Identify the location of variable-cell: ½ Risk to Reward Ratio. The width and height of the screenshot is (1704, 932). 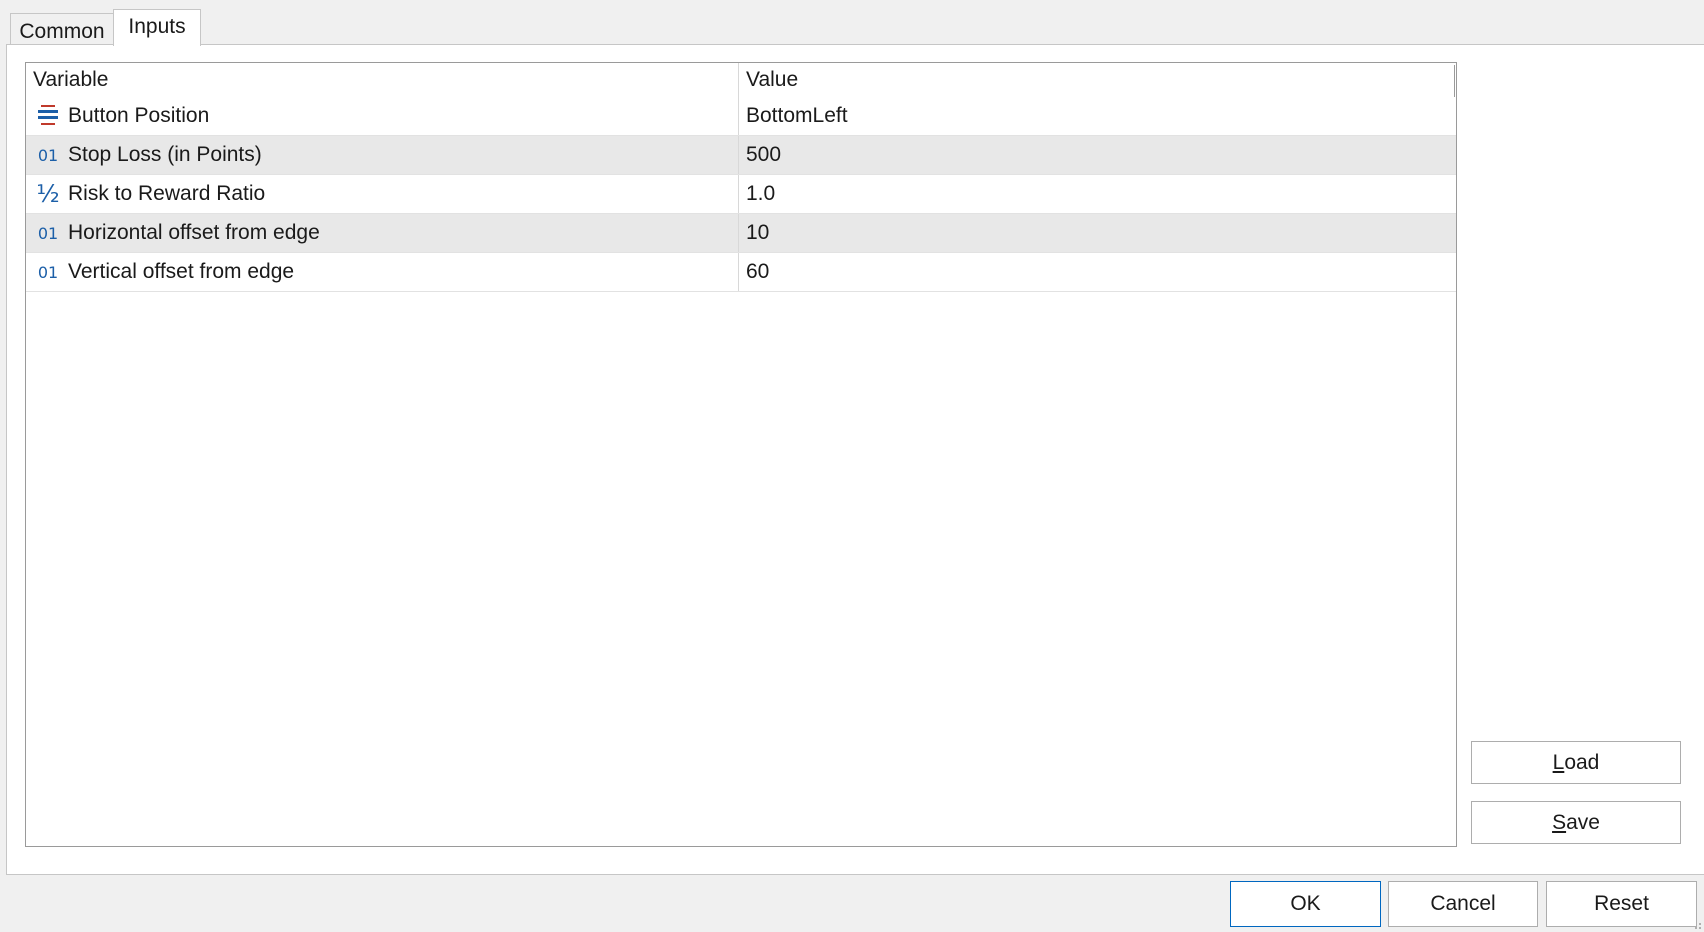
(382, 194).